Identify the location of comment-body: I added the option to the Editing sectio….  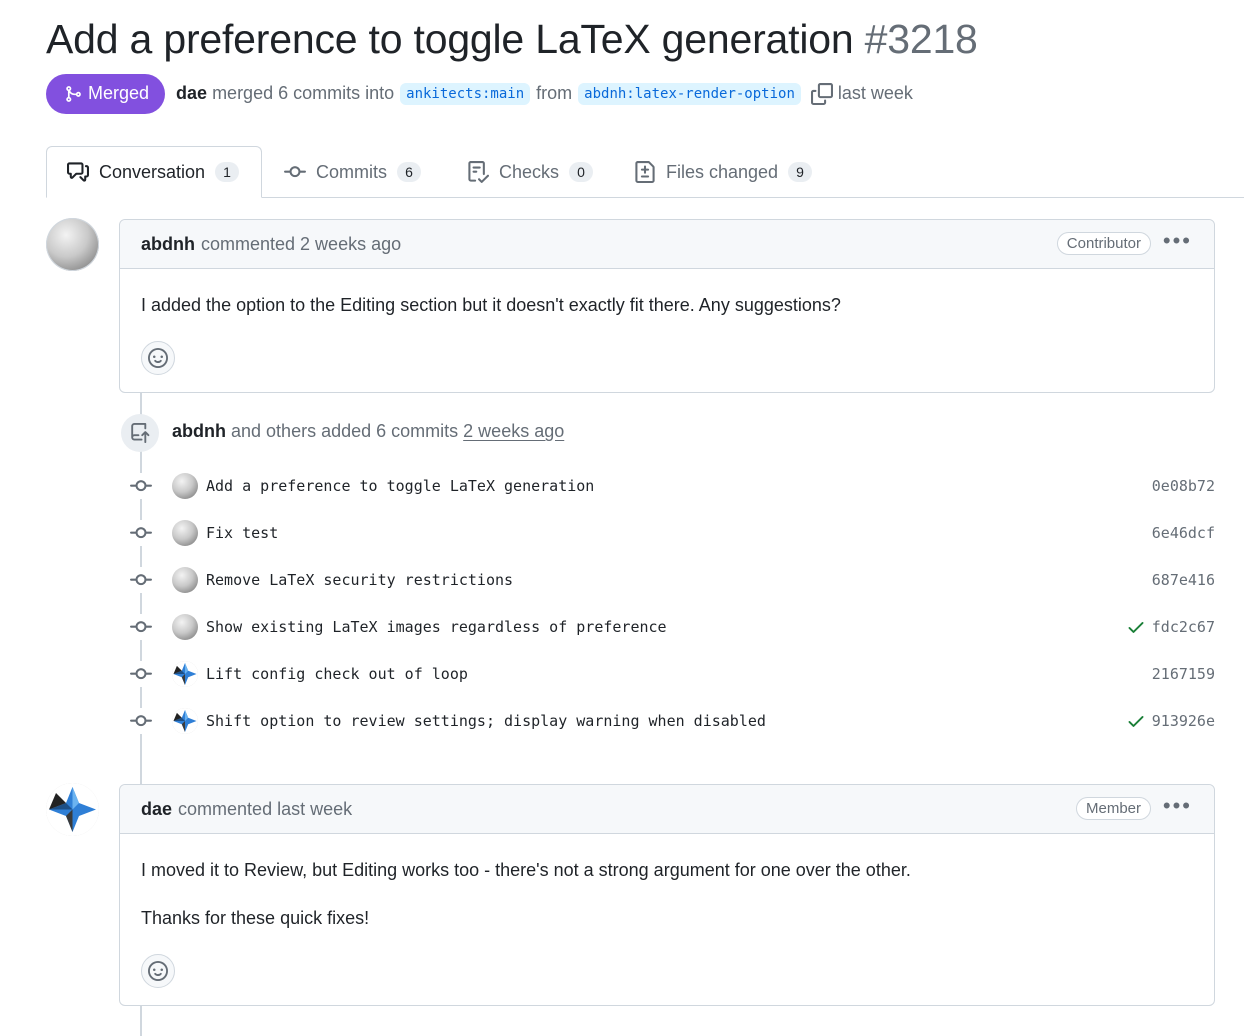
(667, 322).